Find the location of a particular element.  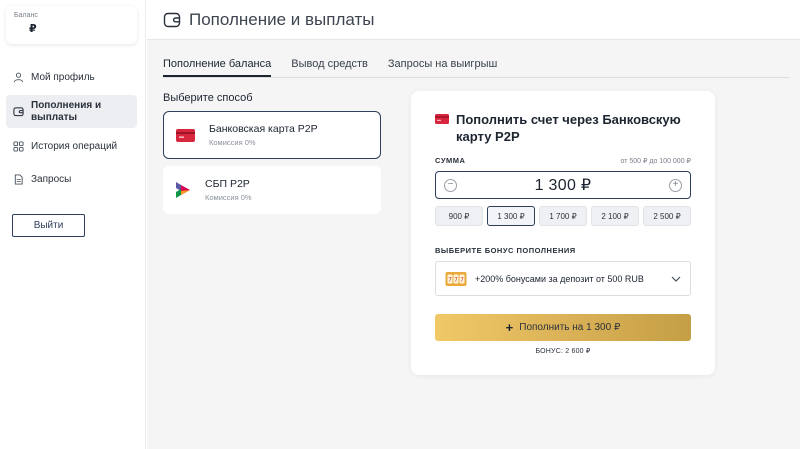

slot-machine-icon: 777 is located at coordinates (456, 278).